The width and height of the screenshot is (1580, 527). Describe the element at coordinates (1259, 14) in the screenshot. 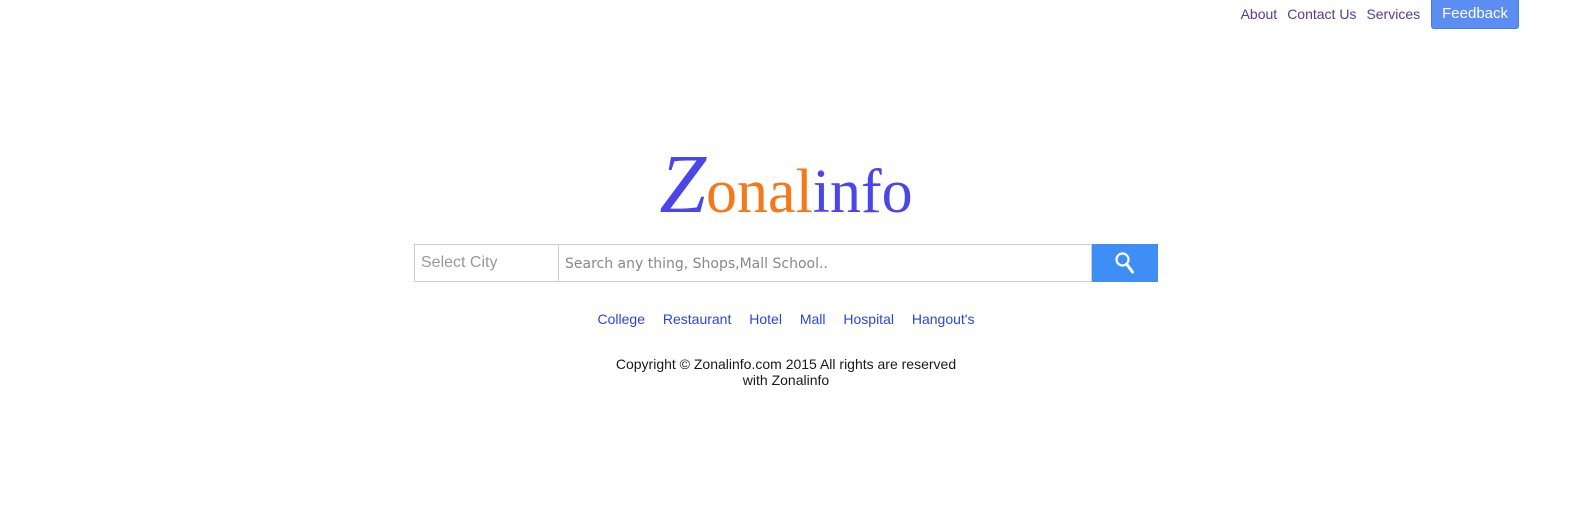

I see `nav-link-about: About` at that location.